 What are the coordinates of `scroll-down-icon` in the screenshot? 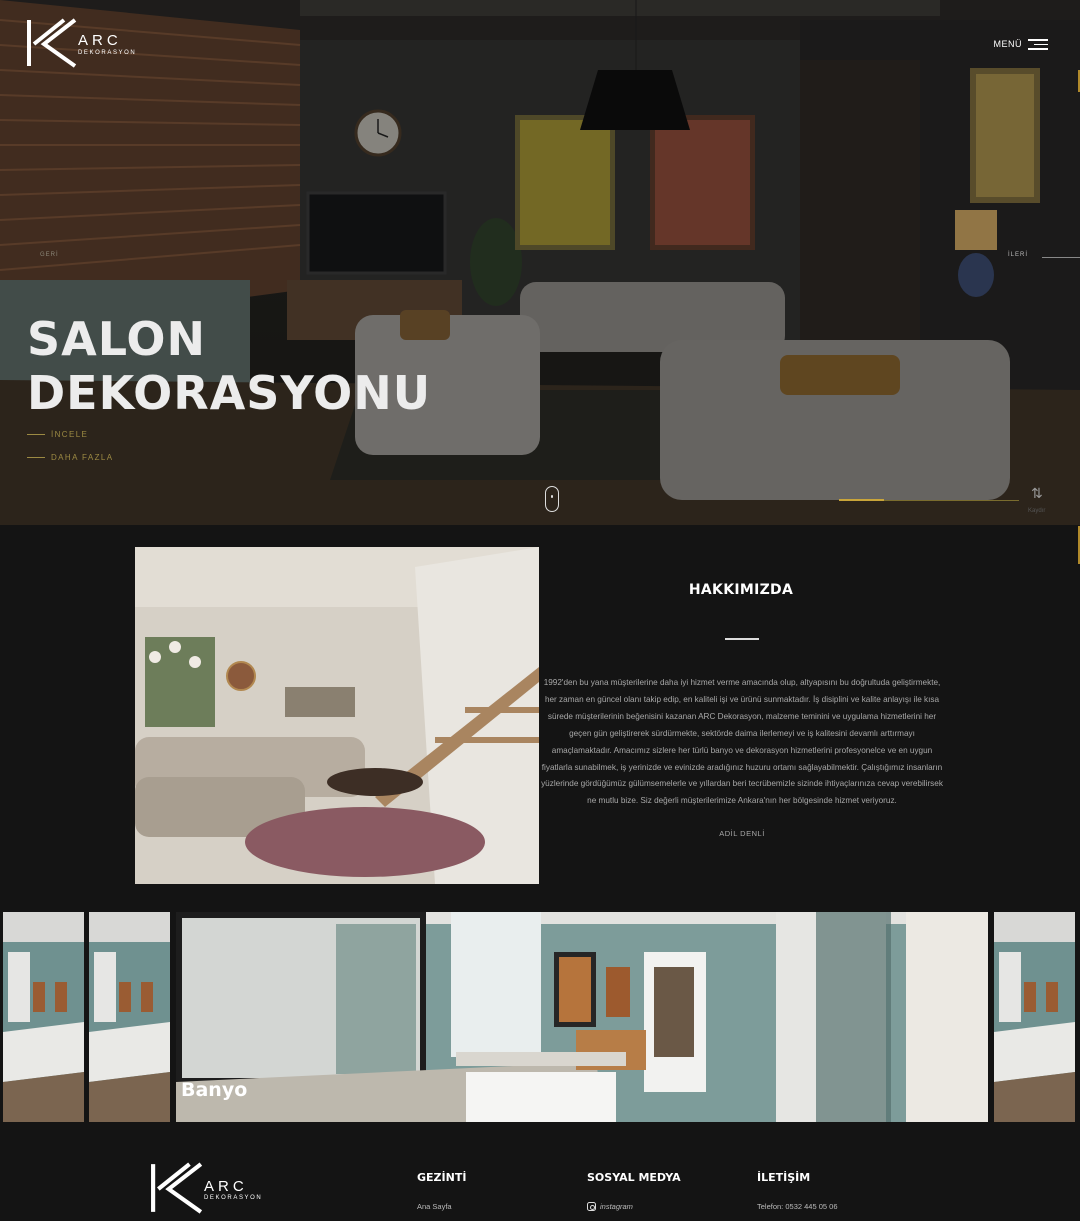 It's located at (552, 499).